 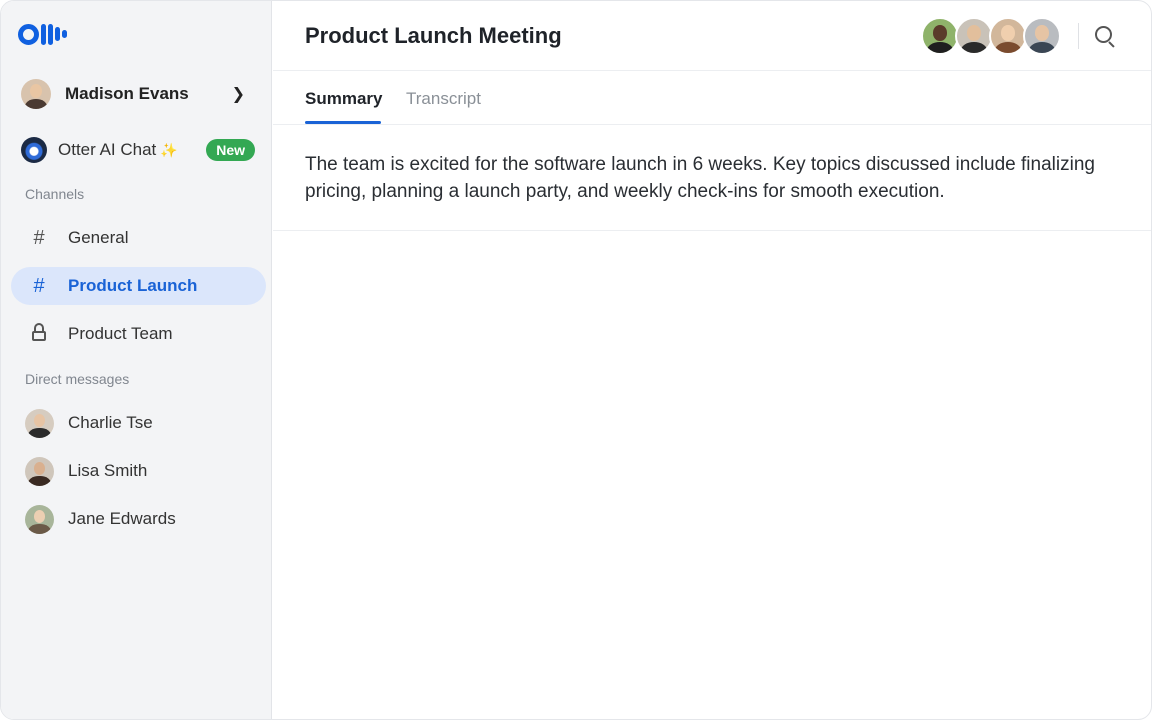 What do you see at coordinates (138, 238) in the screenshot?
I see `channel-item-general: # General` at bounding box center [138, 238].